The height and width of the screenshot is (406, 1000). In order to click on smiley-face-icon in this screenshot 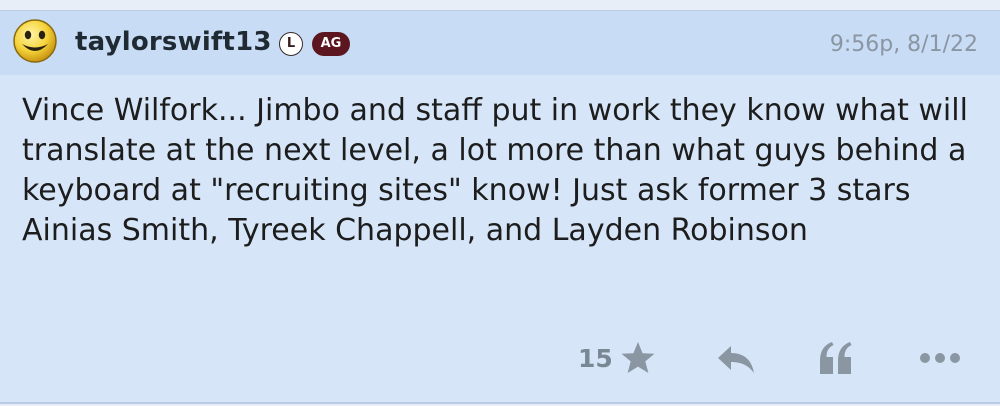, I will do `click(35, 41)`.